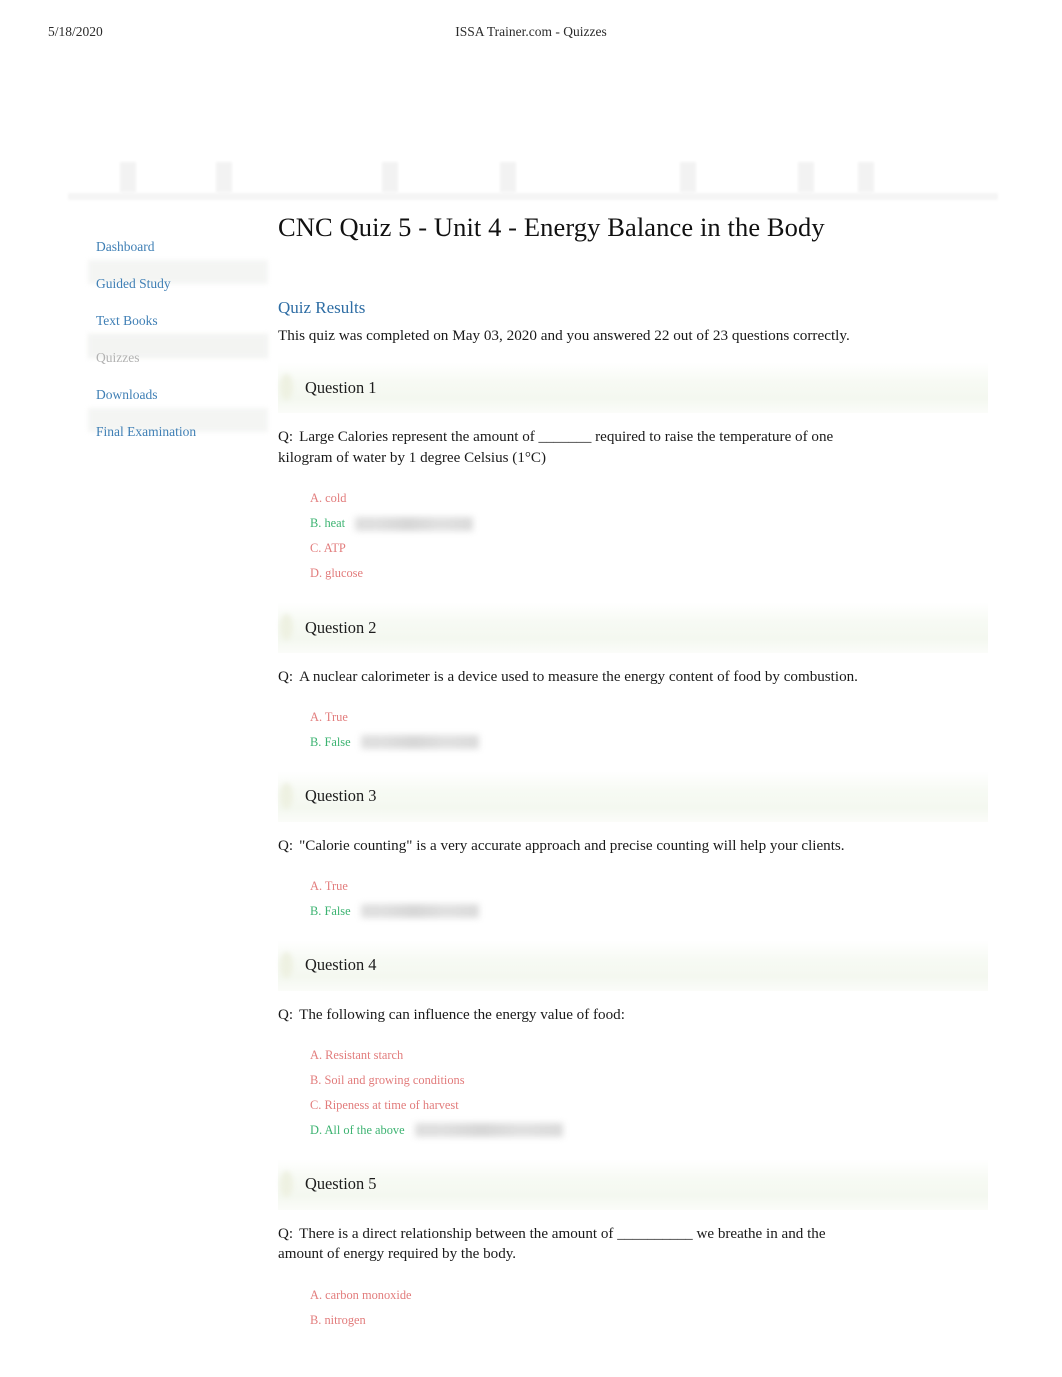 This screenshot has width=1062, height=1377. What do you see at coordinates (384, 1104) in the screenshot?
I see `answer-choice-label: C. Ripeness at time of harvest` at bounding box center [384, 1104].